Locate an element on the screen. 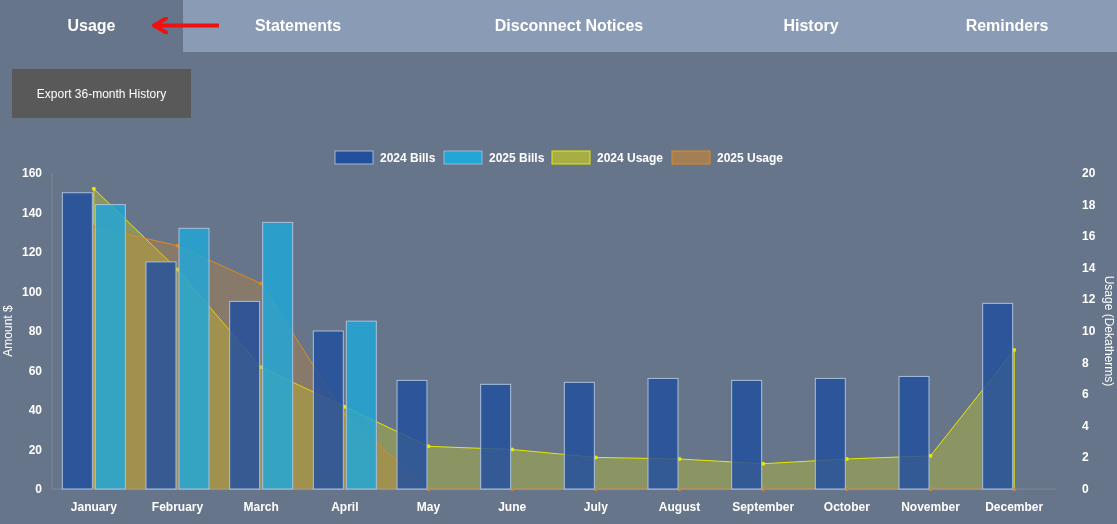  axis-tick-label: 40 is located at coordinates (35, 410).